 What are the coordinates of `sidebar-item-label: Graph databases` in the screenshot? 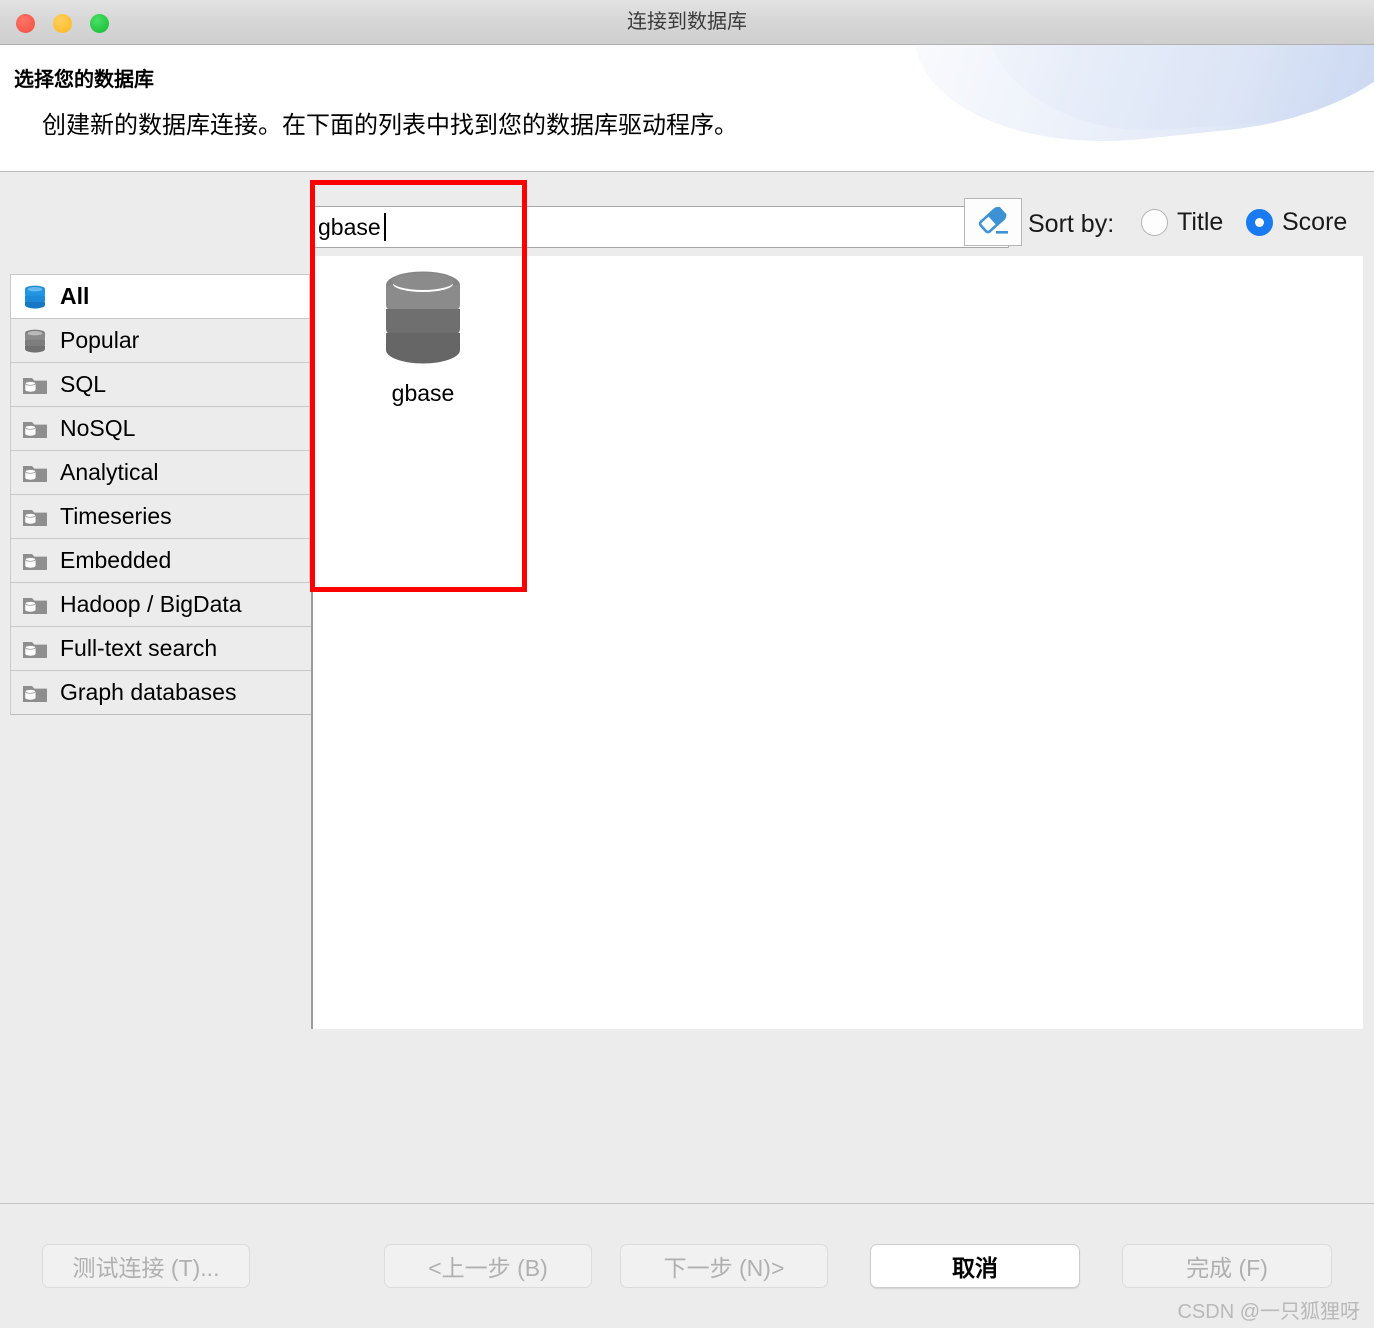 It's located at (148, 692).